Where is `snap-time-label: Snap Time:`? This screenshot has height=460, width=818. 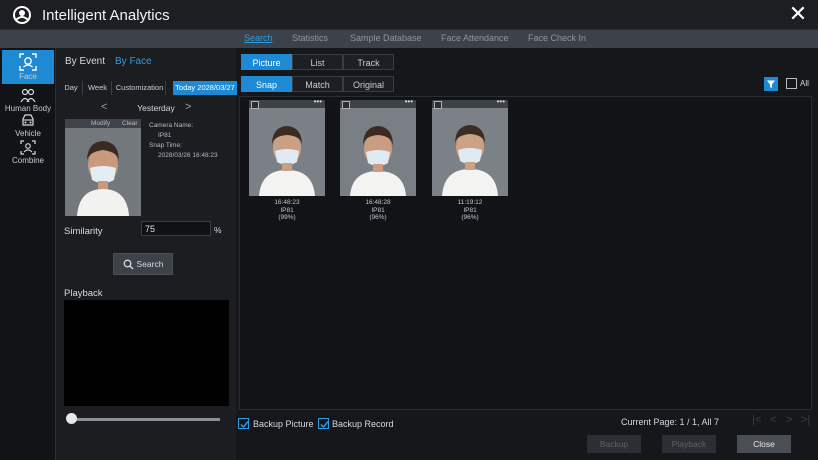
snap-time-label: Snap Time: is located at coordinates (165, 145).